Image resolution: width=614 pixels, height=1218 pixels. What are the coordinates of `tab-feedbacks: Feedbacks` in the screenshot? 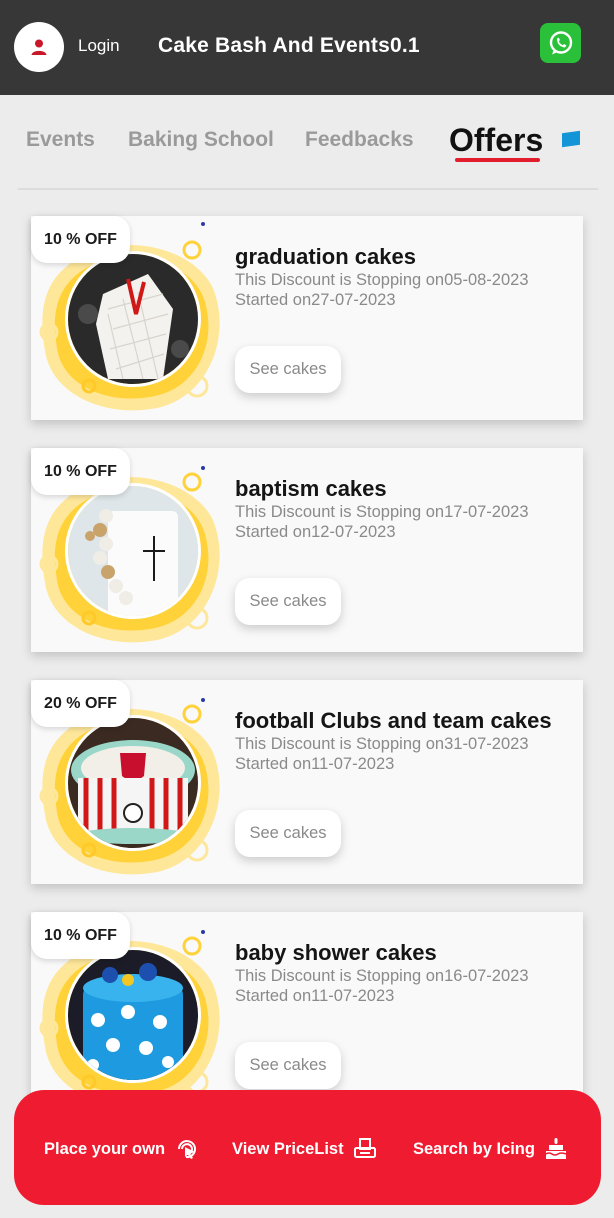 It's located at (359, 140).